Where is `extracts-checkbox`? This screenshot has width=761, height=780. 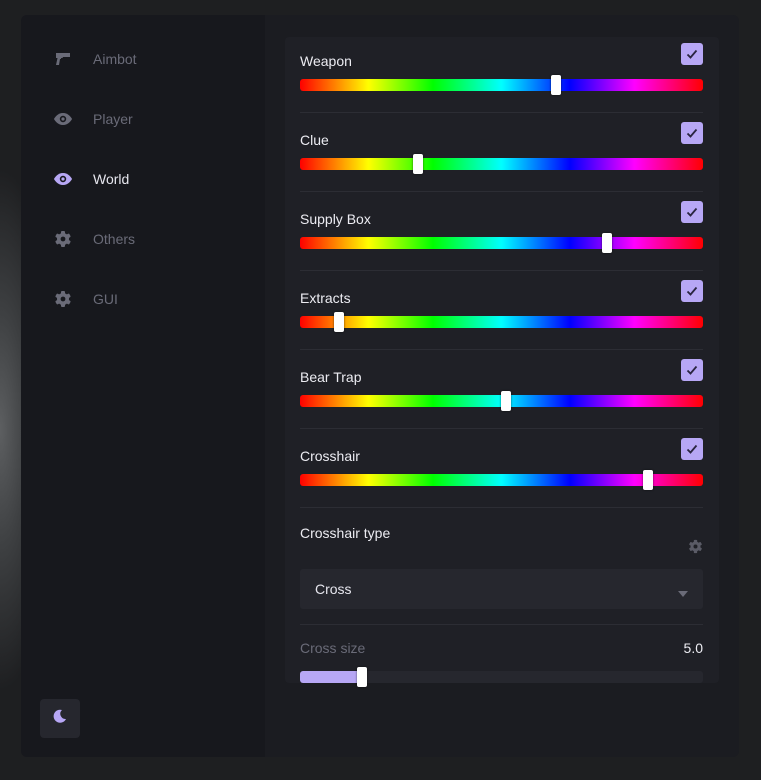 extracts-checkbox is located at coordinates (692, 291).